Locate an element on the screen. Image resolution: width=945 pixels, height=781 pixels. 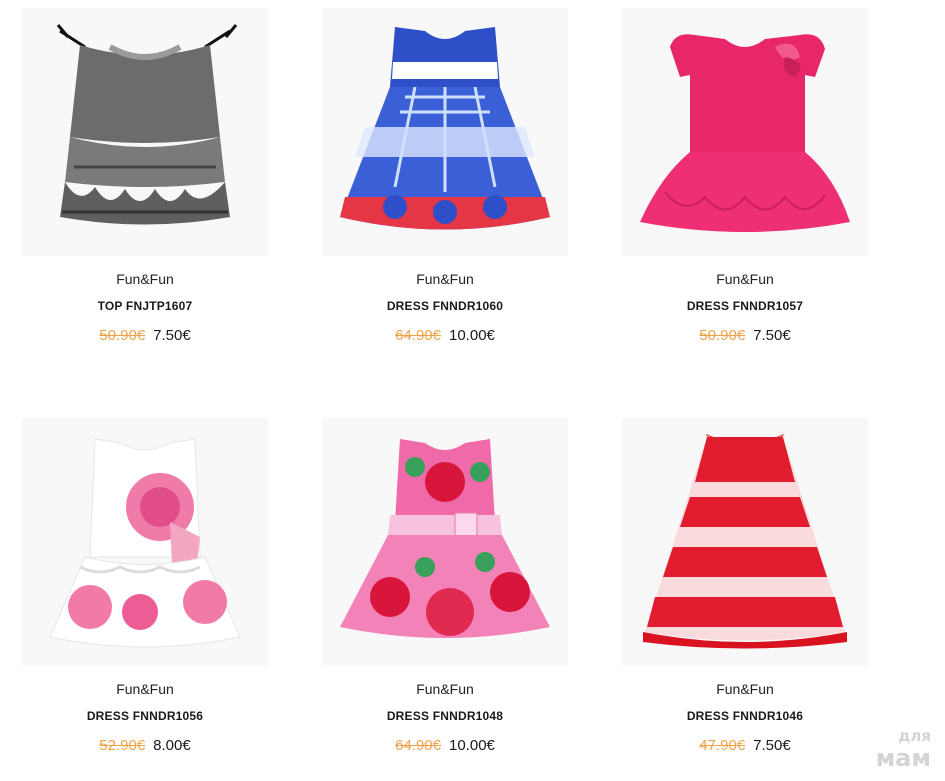
product-price: 52.90€ 8.00€ is located at coordinates (145, 746).